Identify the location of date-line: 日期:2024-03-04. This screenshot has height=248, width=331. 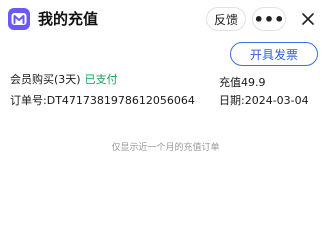
(264, 101).